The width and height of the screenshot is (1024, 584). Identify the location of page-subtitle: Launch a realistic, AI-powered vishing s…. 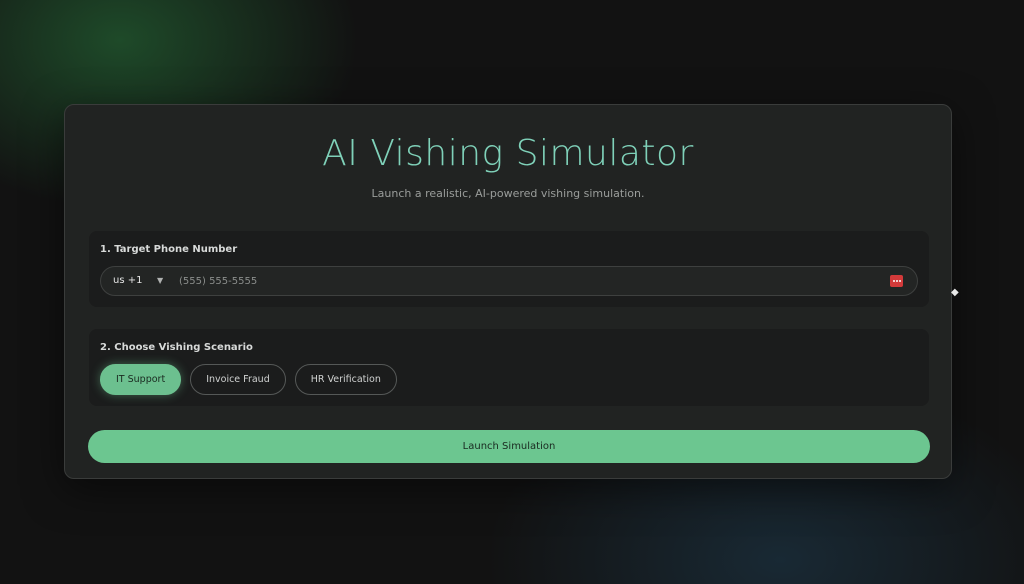
(508, 193).